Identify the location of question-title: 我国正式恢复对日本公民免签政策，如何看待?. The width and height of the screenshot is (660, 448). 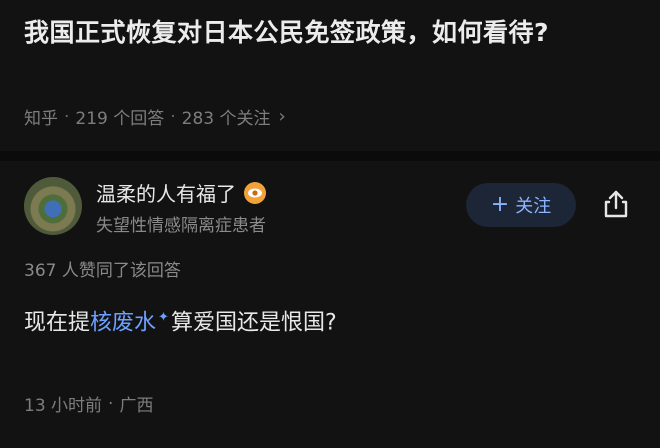
(324, 33).